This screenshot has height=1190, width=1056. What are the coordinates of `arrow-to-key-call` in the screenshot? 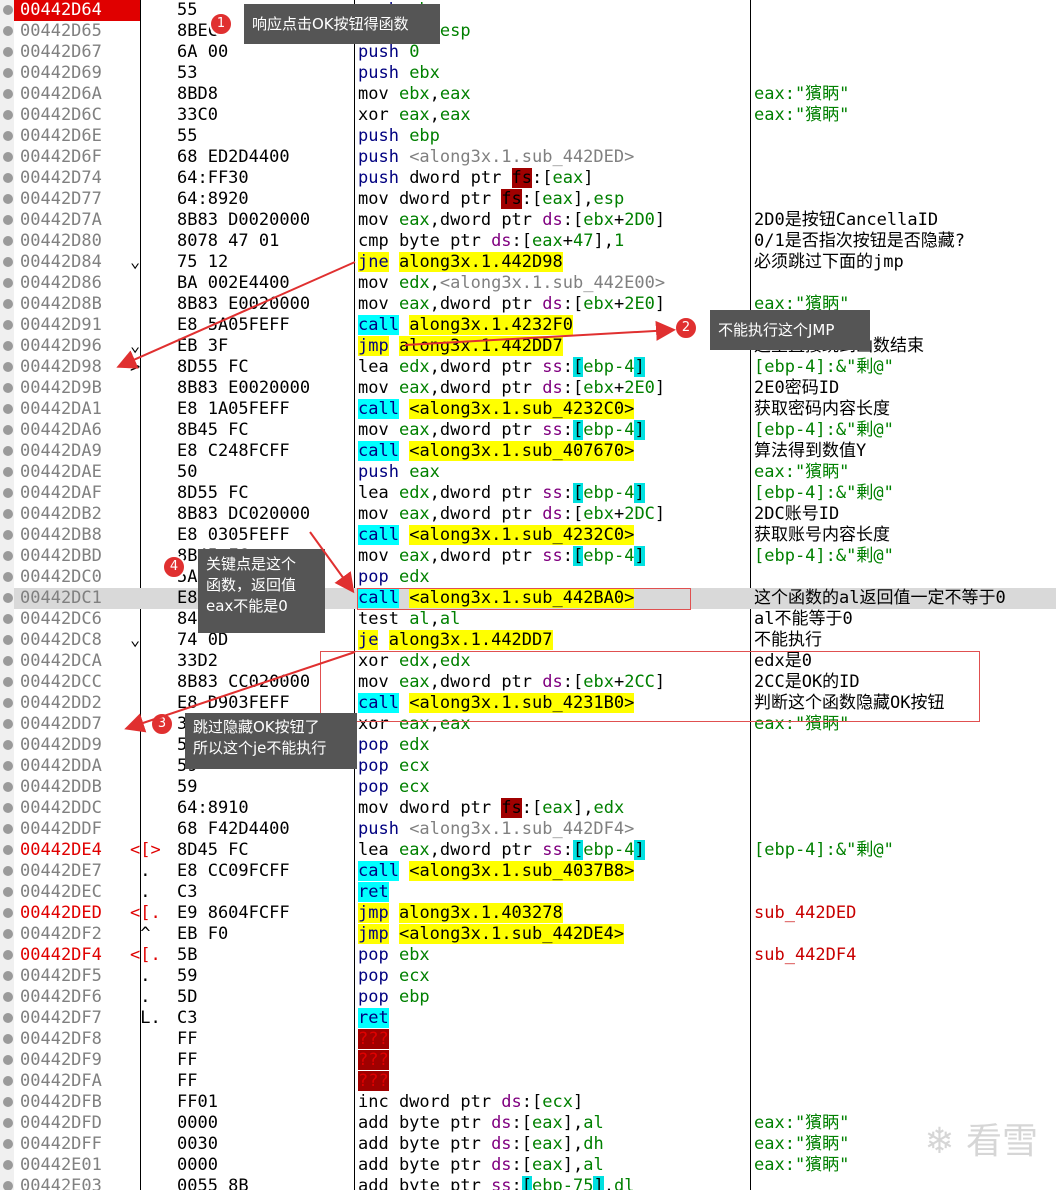 It's located at (332, 562).